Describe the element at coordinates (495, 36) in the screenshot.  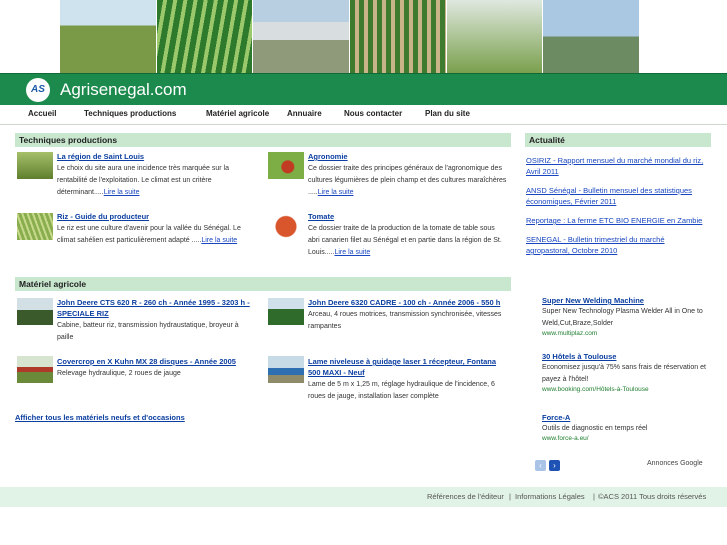
I see `banner-photo-plants` at that location.